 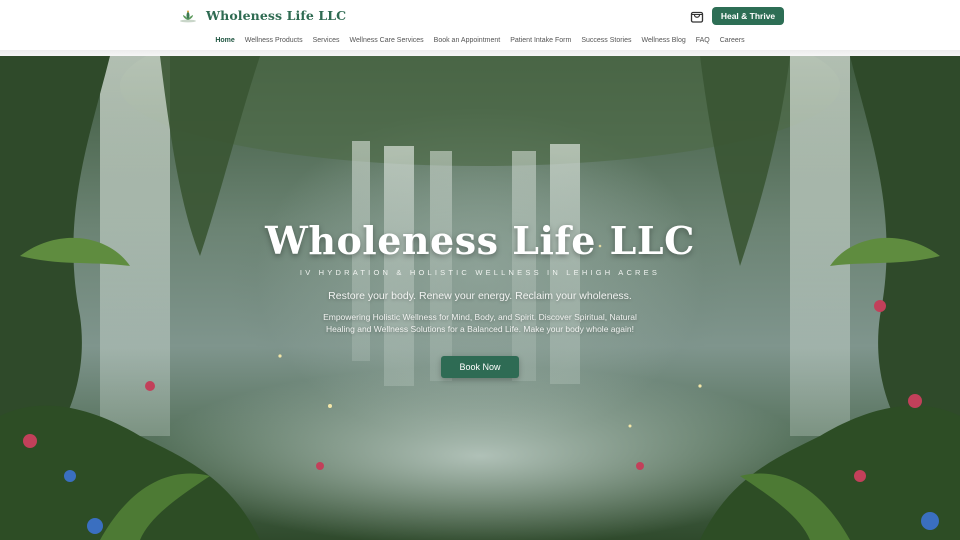 What do you see at coordinates (480, 53) in the screenshot?
I see `header-divider` at bounding box center [480, 53].